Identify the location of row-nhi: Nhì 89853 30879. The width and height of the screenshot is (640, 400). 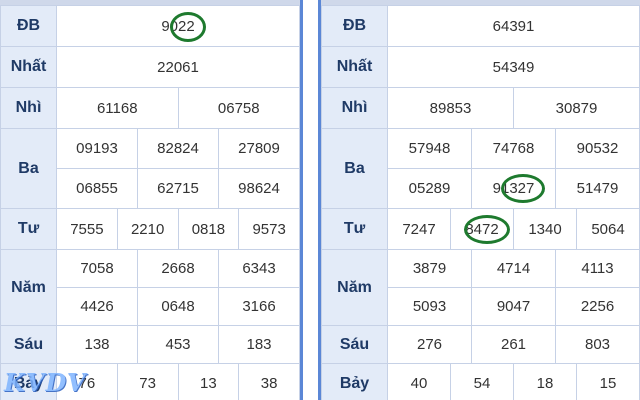
(480, 108).